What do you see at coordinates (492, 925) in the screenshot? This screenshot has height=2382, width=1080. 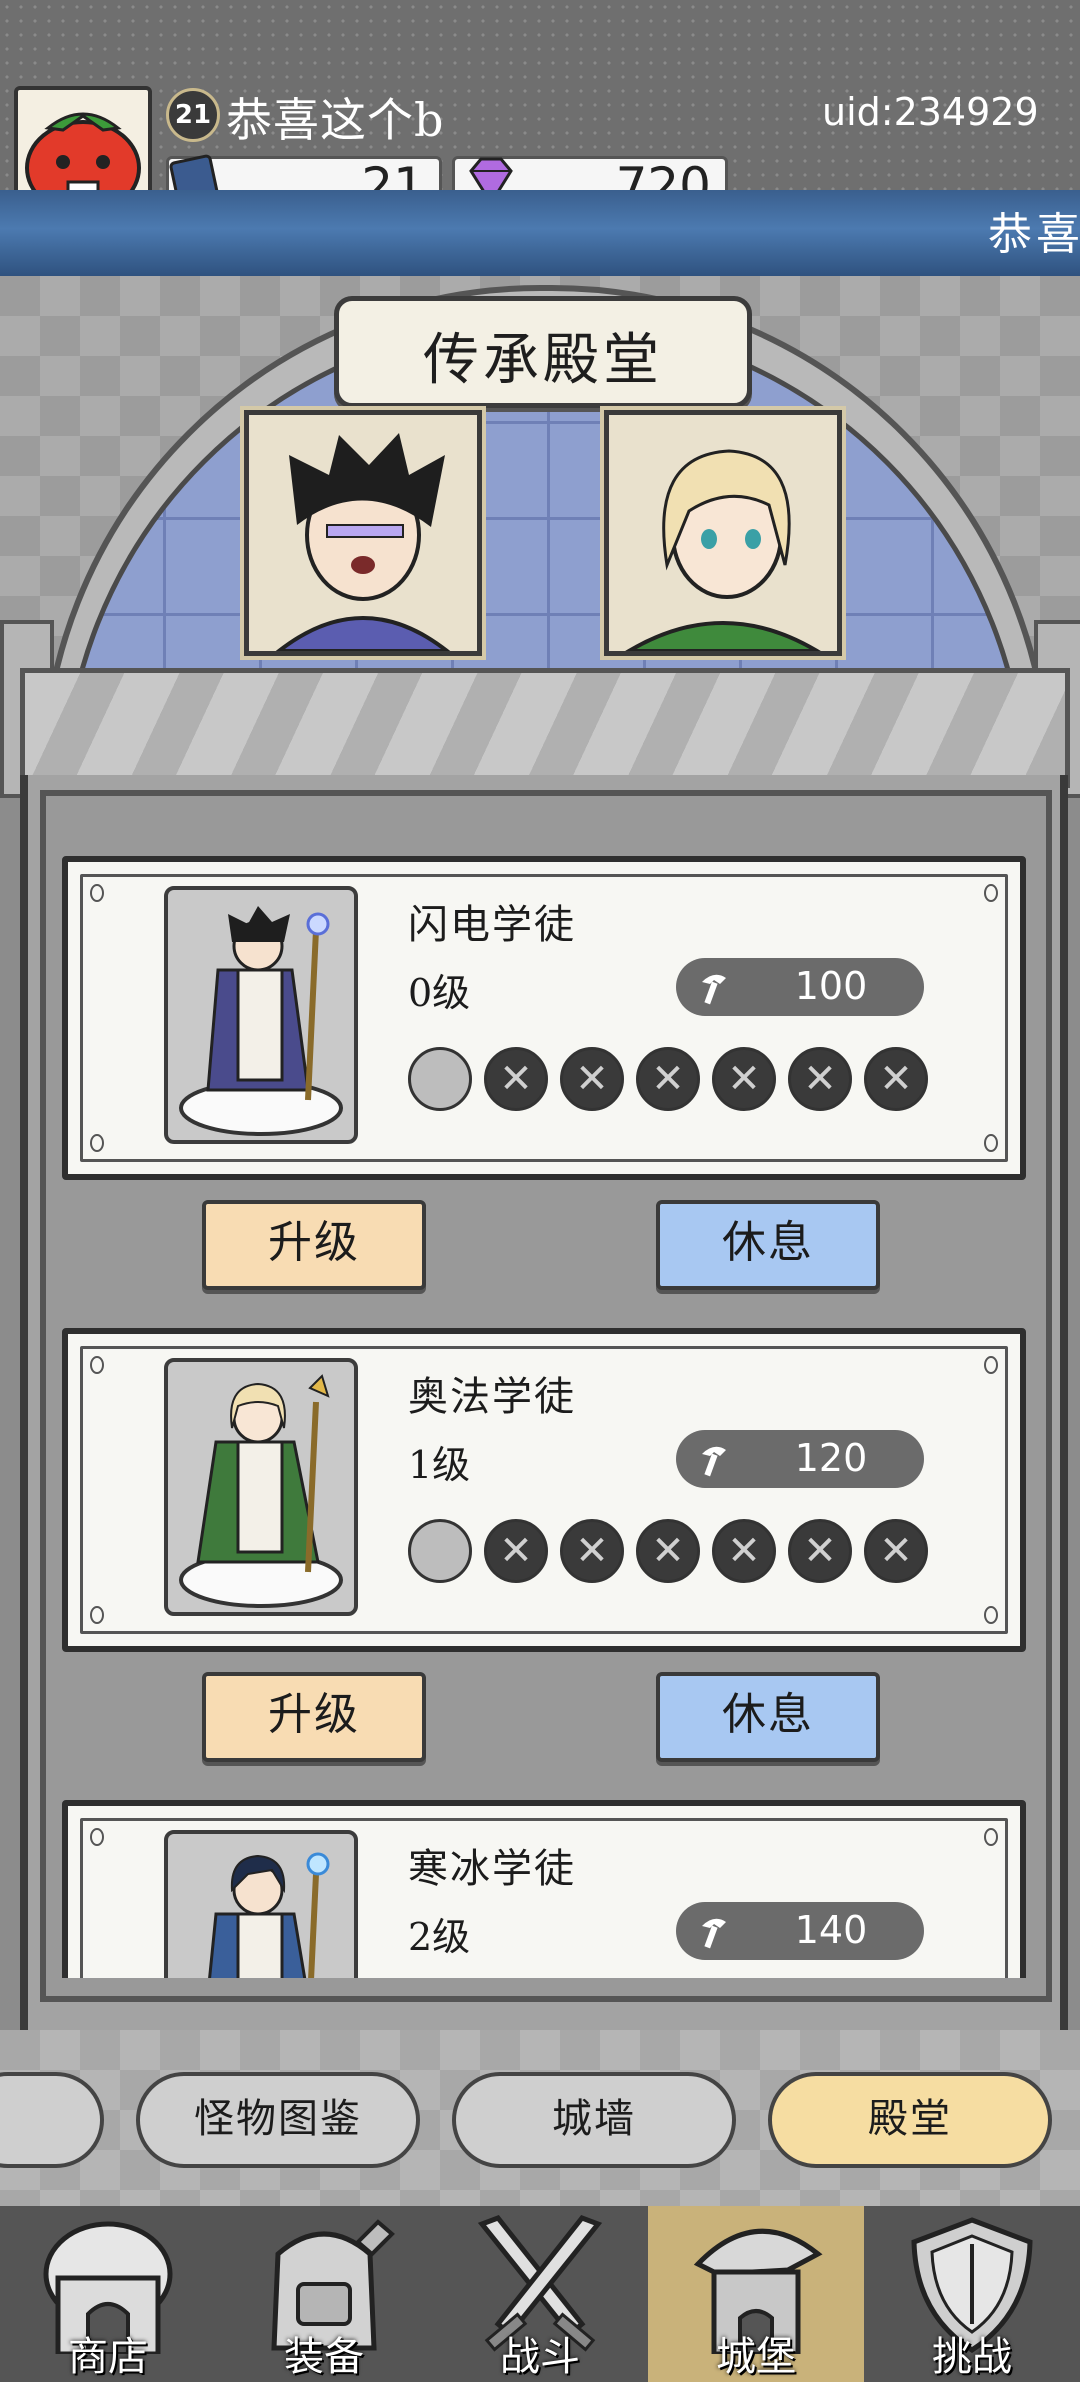 I see `apprentice-name: 闪电学徒` at bounding box center [492, 925].